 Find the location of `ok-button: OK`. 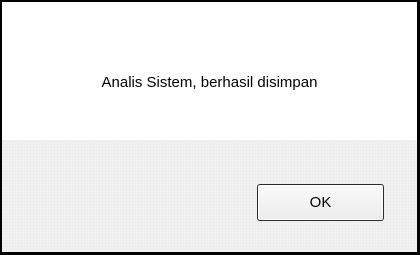

ok-button: OK is located at coordinates (320, 202).